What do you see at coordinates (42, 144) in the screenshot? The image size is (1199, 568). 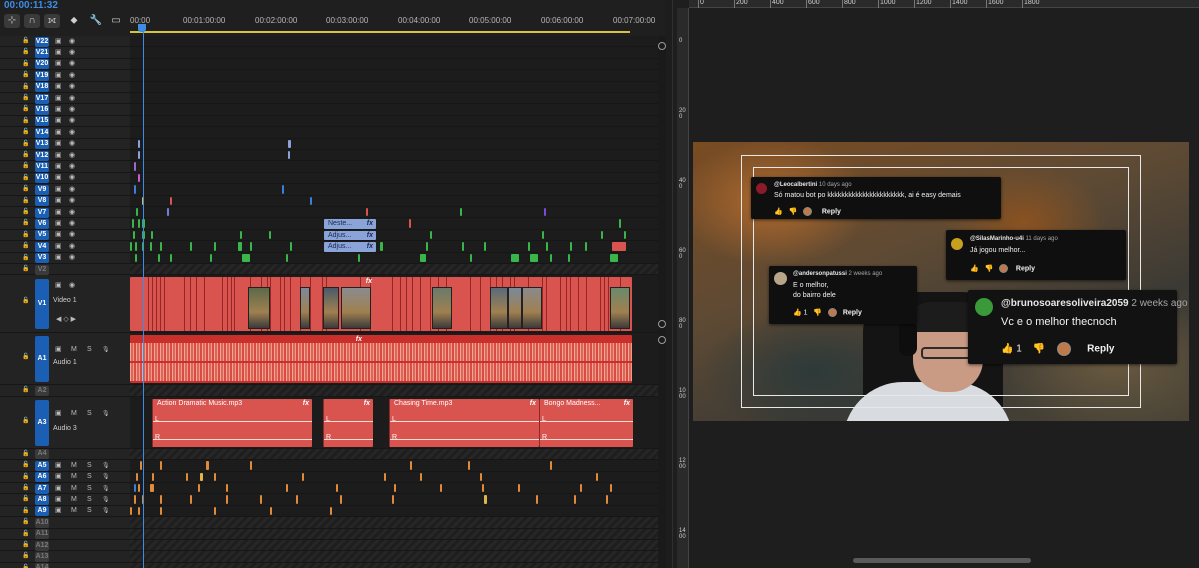 I see `track-name: V13` at bounding box center [42, 144].